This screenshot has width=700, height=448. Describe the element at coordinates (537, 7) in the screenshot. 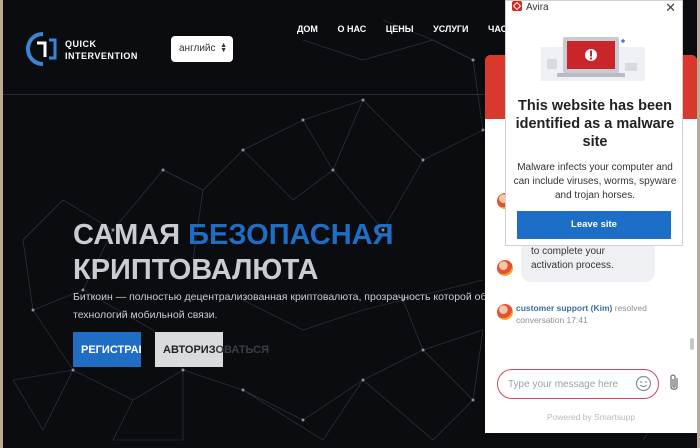

I see `avira-brand: Avira` at that location.